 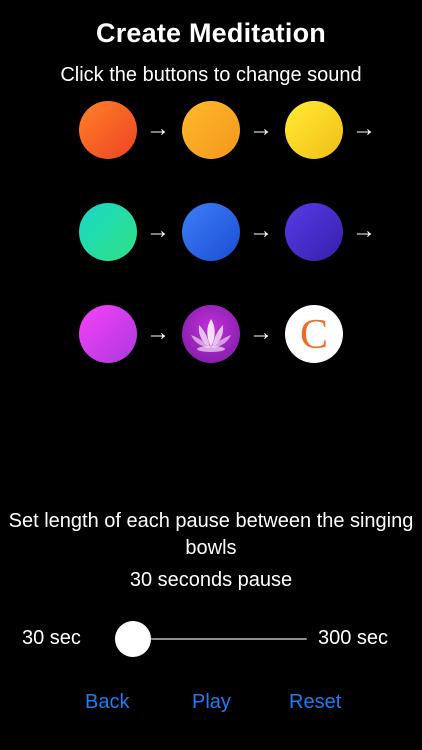 I want to click on bowl-magenta-button, so click(x=108, y=334).